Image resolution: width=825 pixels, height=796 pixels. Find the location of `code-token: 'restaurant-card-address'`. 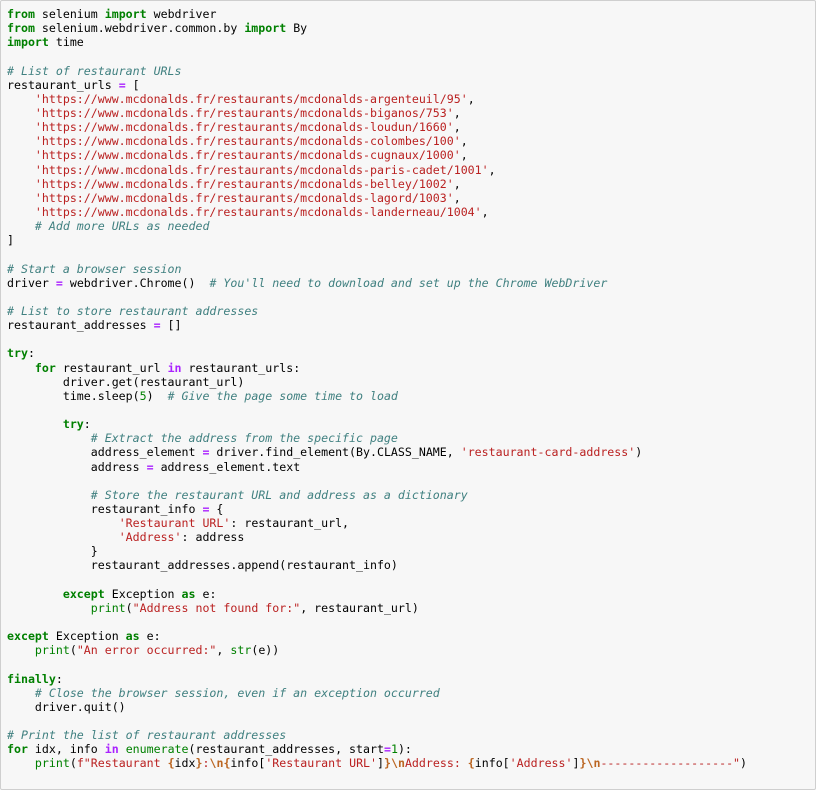

code-token: 'restaurant-card-address' is located at coordinates (548, 452).